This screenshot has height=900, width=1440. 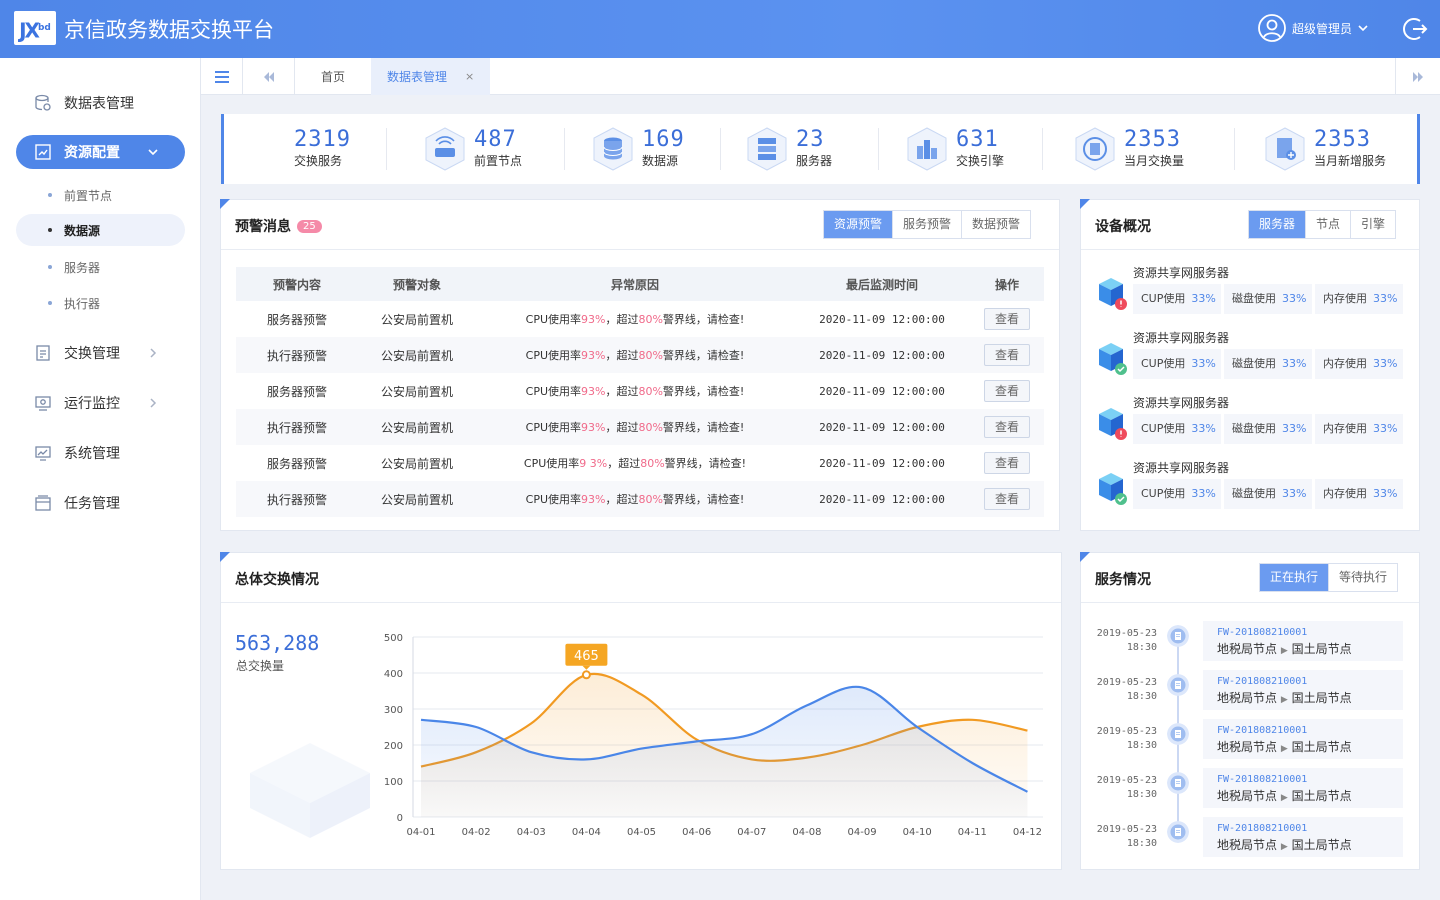 What do you see at coordinates (100, 267) in the screenshot?
I see `sidebar-subitem-server: 服务器` at bounding box center [100, 267].